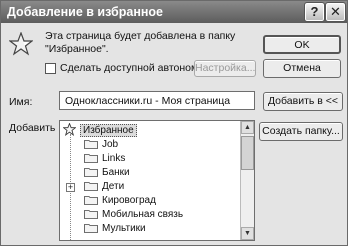 The height and width of the screenshot is (246, 348). Describe the element at coordinates (113, 186) in the screenshot. I see `folder-label: Дети` at that location.